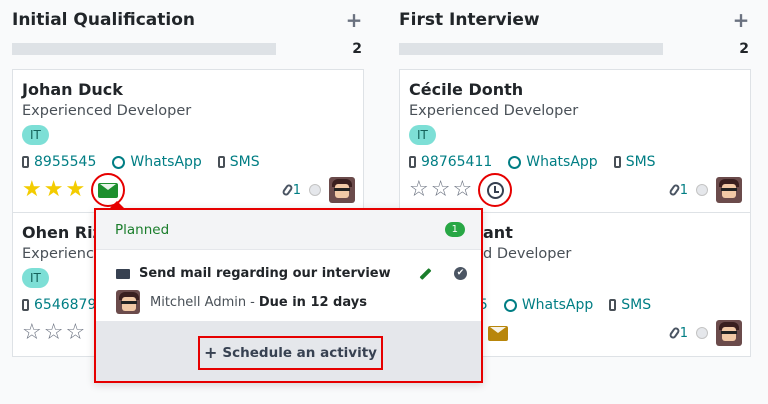 The height and width of the screenshot is (404, 768). I want to click on applicant-name: Cécile Donth, so click(466, 89).